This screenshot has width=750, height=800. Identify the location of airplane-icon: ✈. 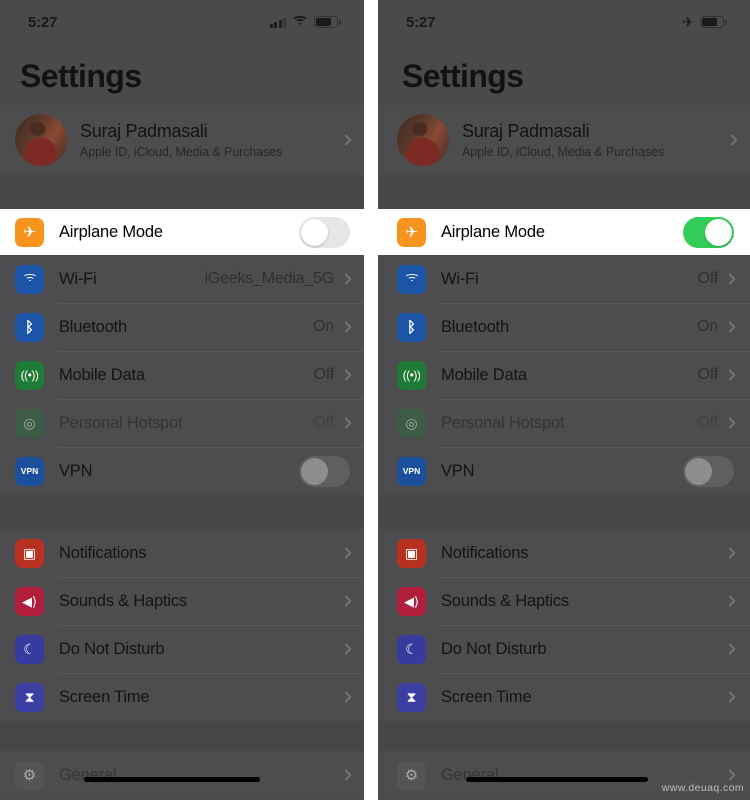
(411, 232).